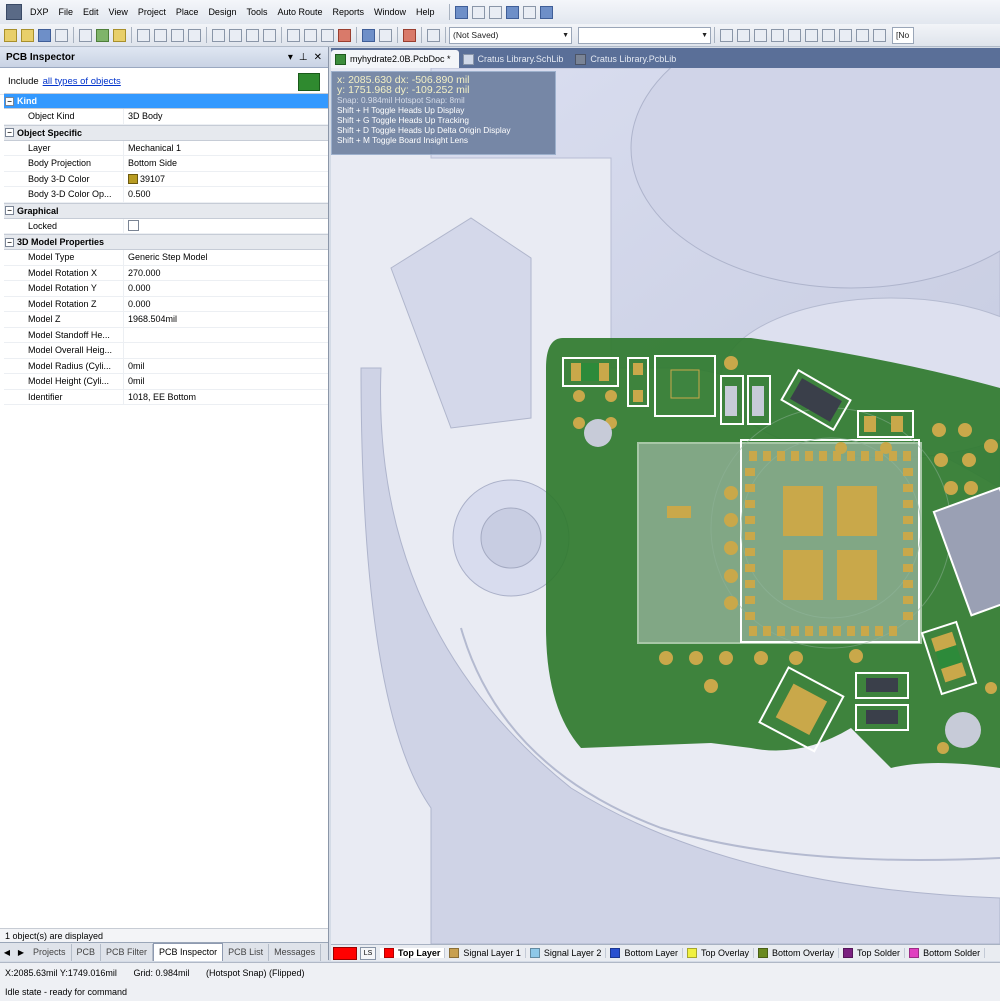 This screenshot has width=1000, height=1001. Describe the element at coordinates (127, 952) in the screenshot. I see `tab-pcb-filter: PCB Filter` at that location.